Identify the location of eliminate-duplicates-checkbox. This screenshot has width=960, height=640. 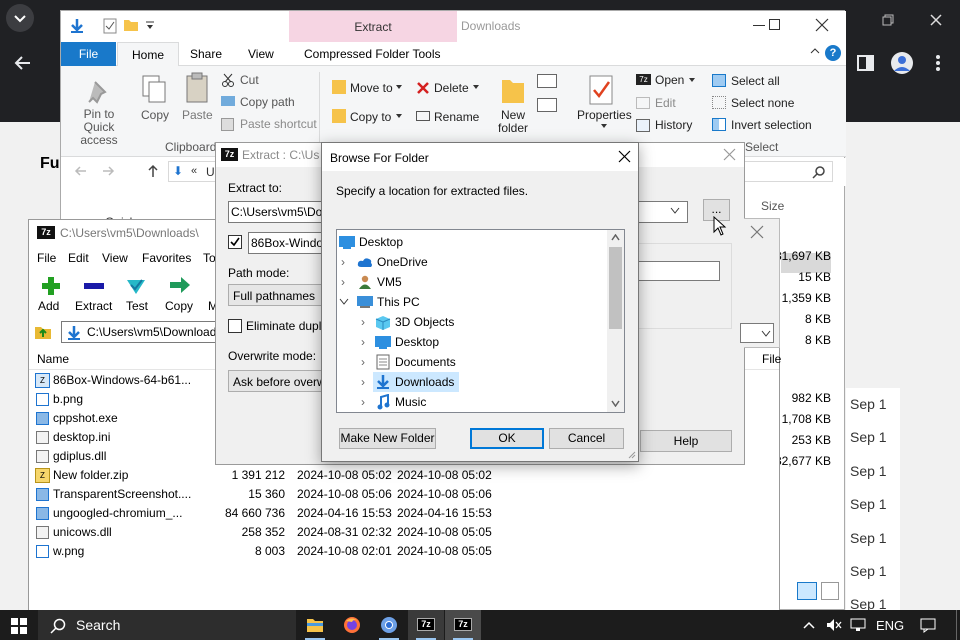
(235, 326).